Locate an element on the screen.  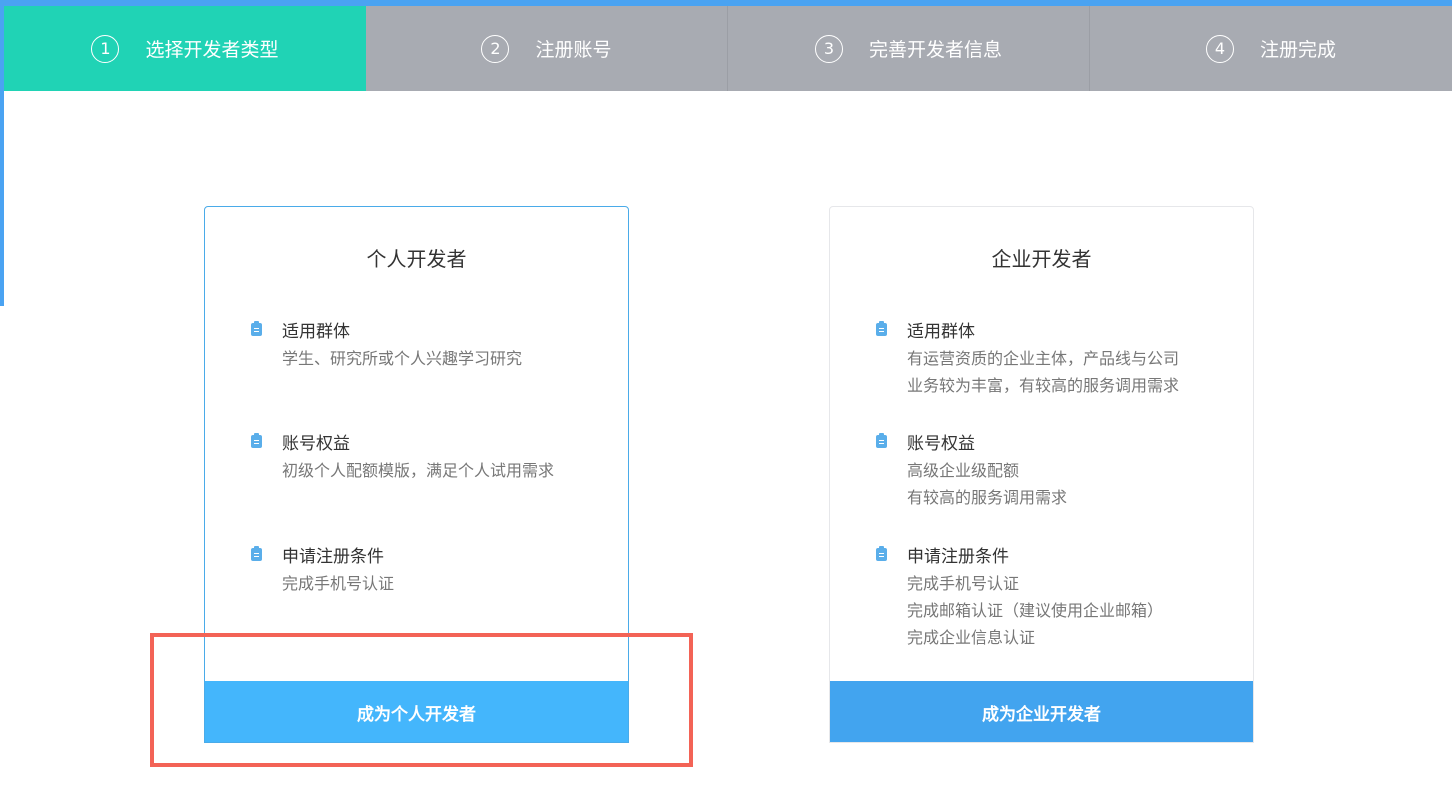
step-label: 选择开发者类型 is located at coordinates (212, 50).